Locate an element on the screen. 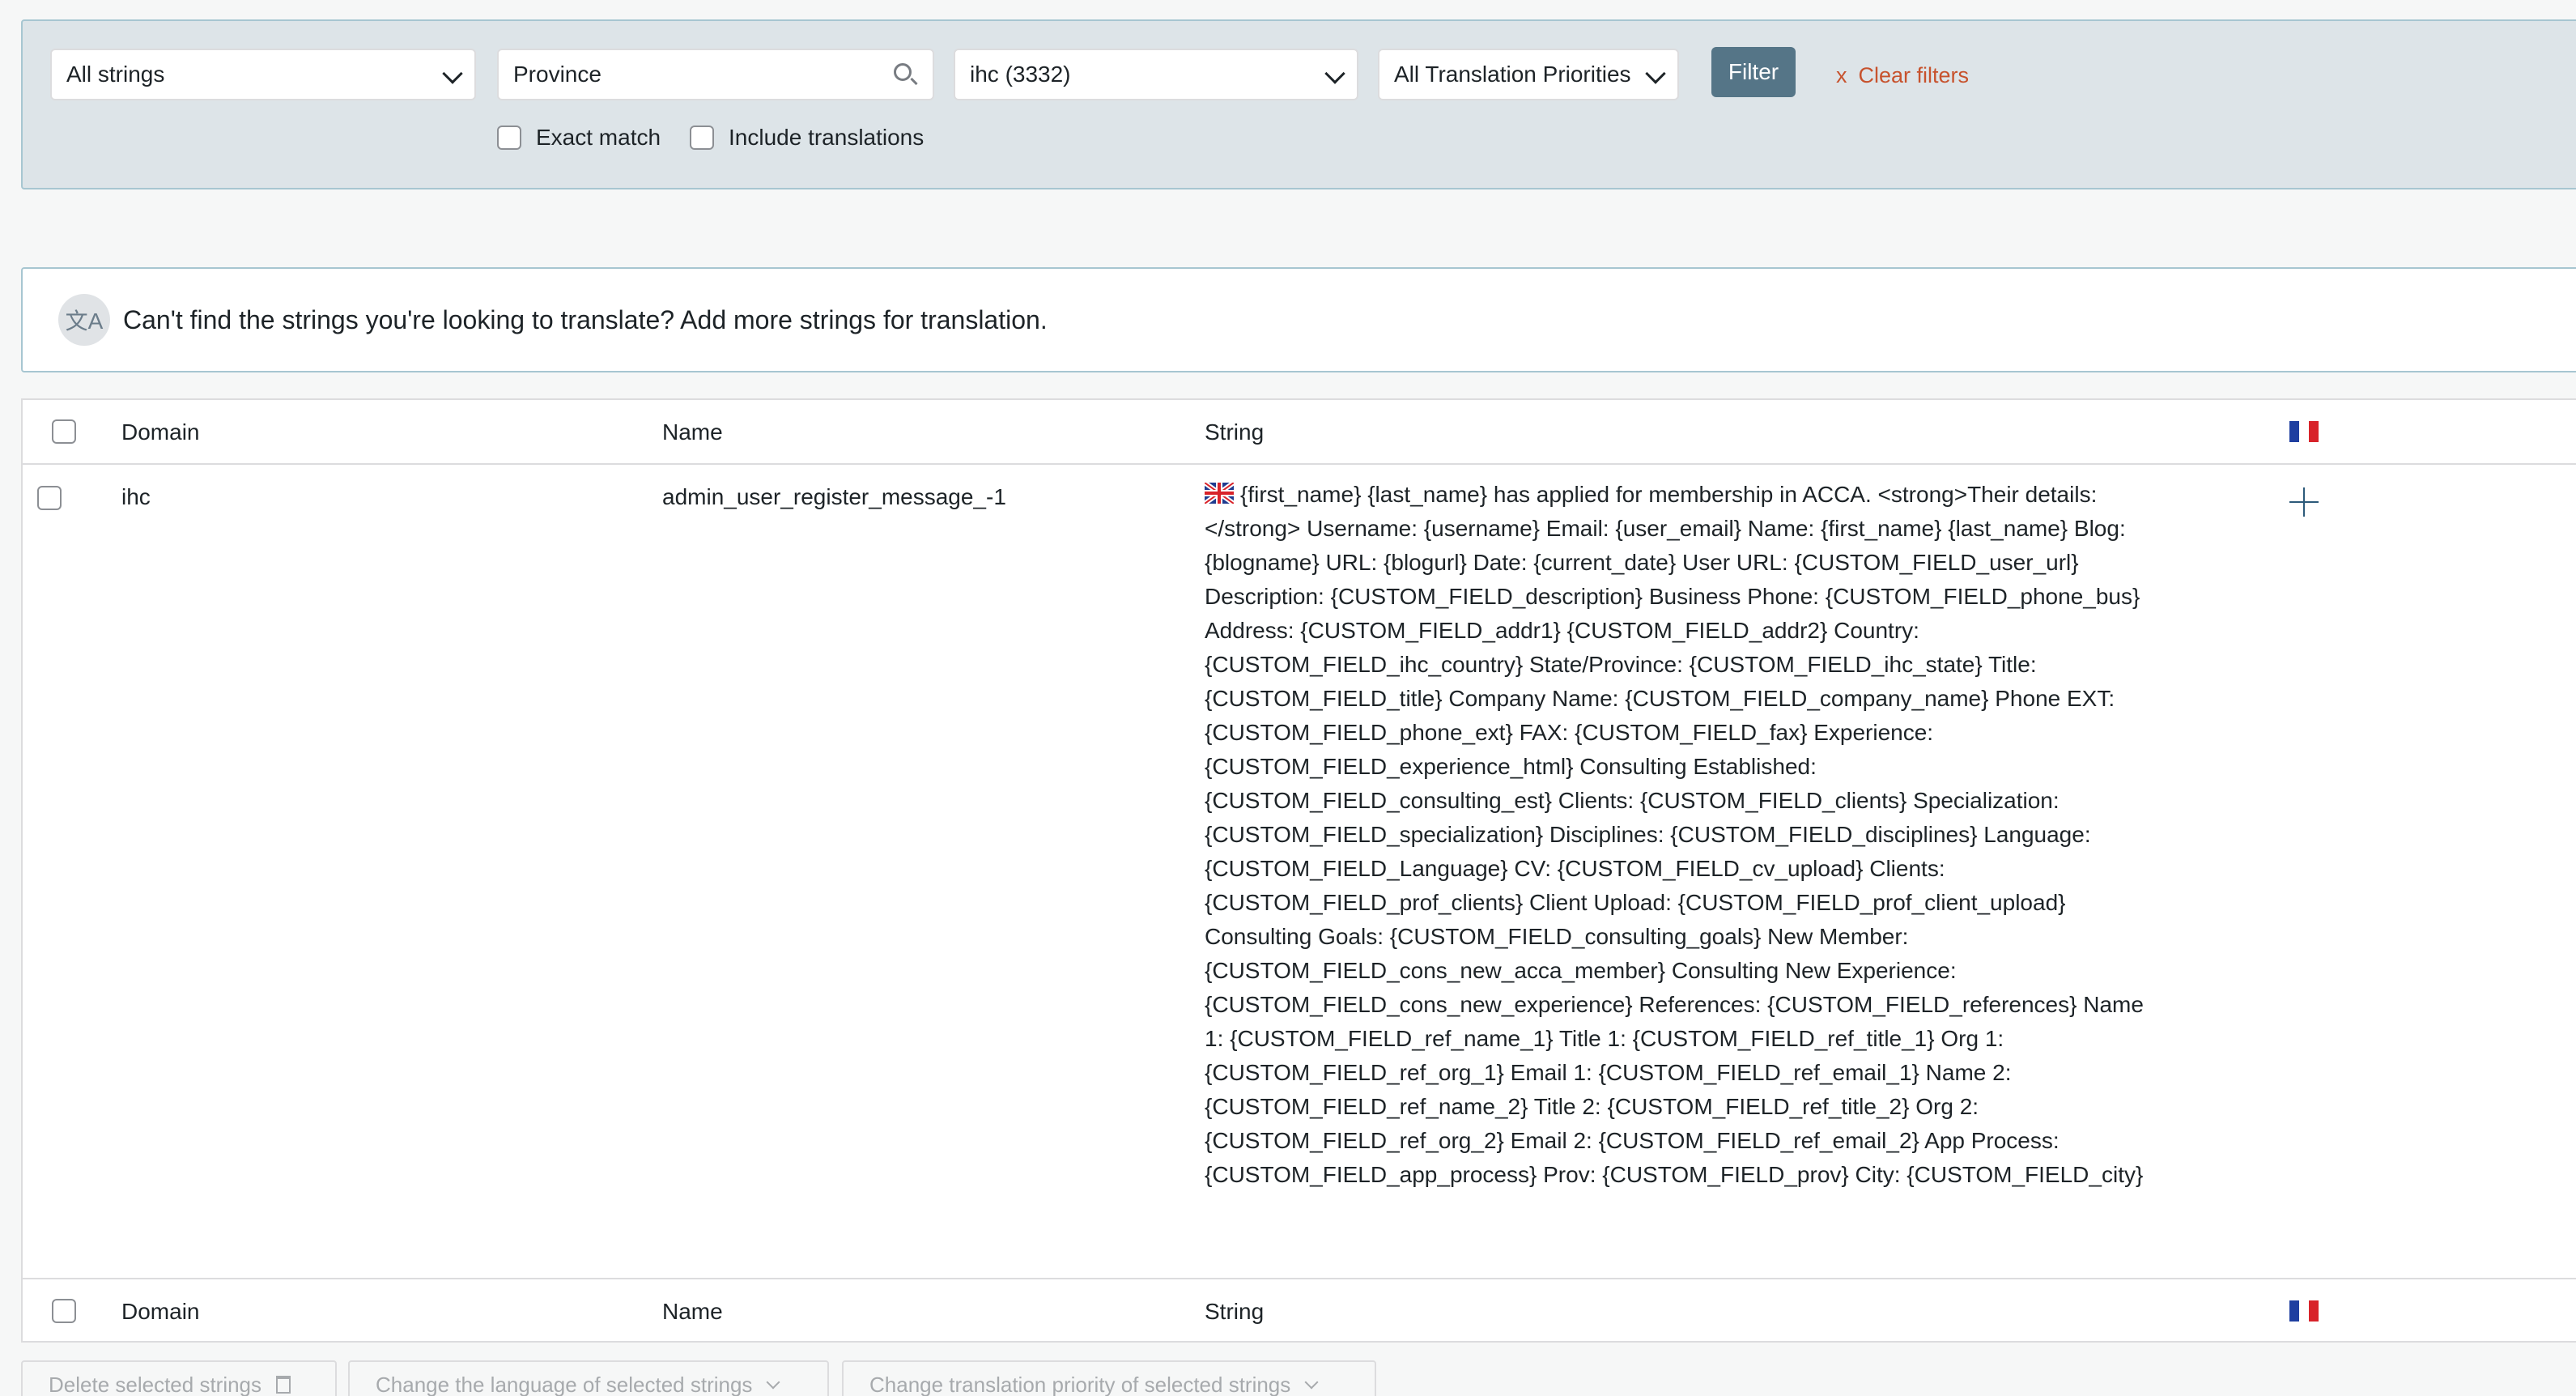 Image resolution: width=2576 pixels, height=1396 pixels. delete-selected-button: Delete selected strings is located at coordinates (179, 1378).